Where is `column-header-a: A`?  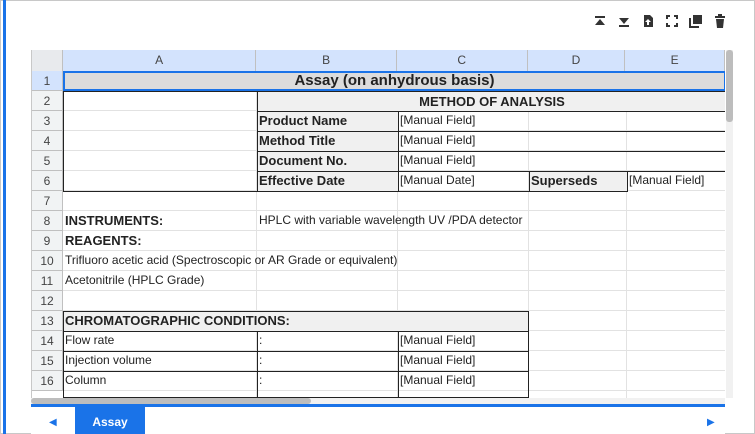
column-header-a: A is located at coordinates (159, 60).